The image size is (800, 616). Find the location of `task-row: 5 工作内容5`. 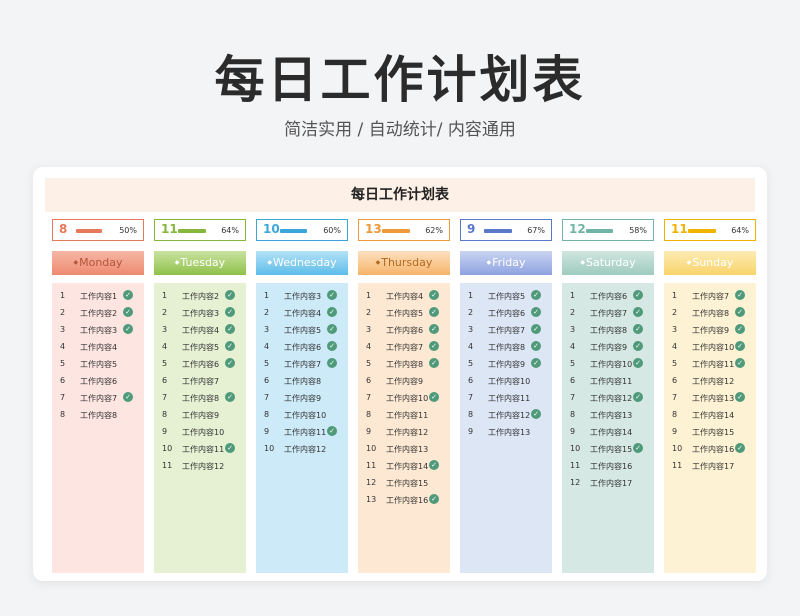

task-row: 5 工作内容5 is located at coordinates (98, 364).